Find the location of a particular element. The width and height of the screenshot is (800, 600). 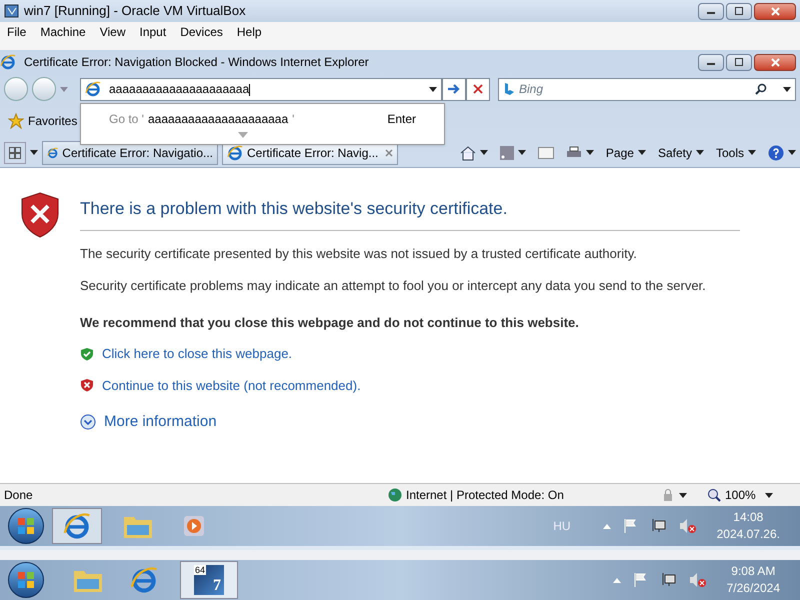

suggestion-prefix: Go to ' is located at coordinates (126, 119).